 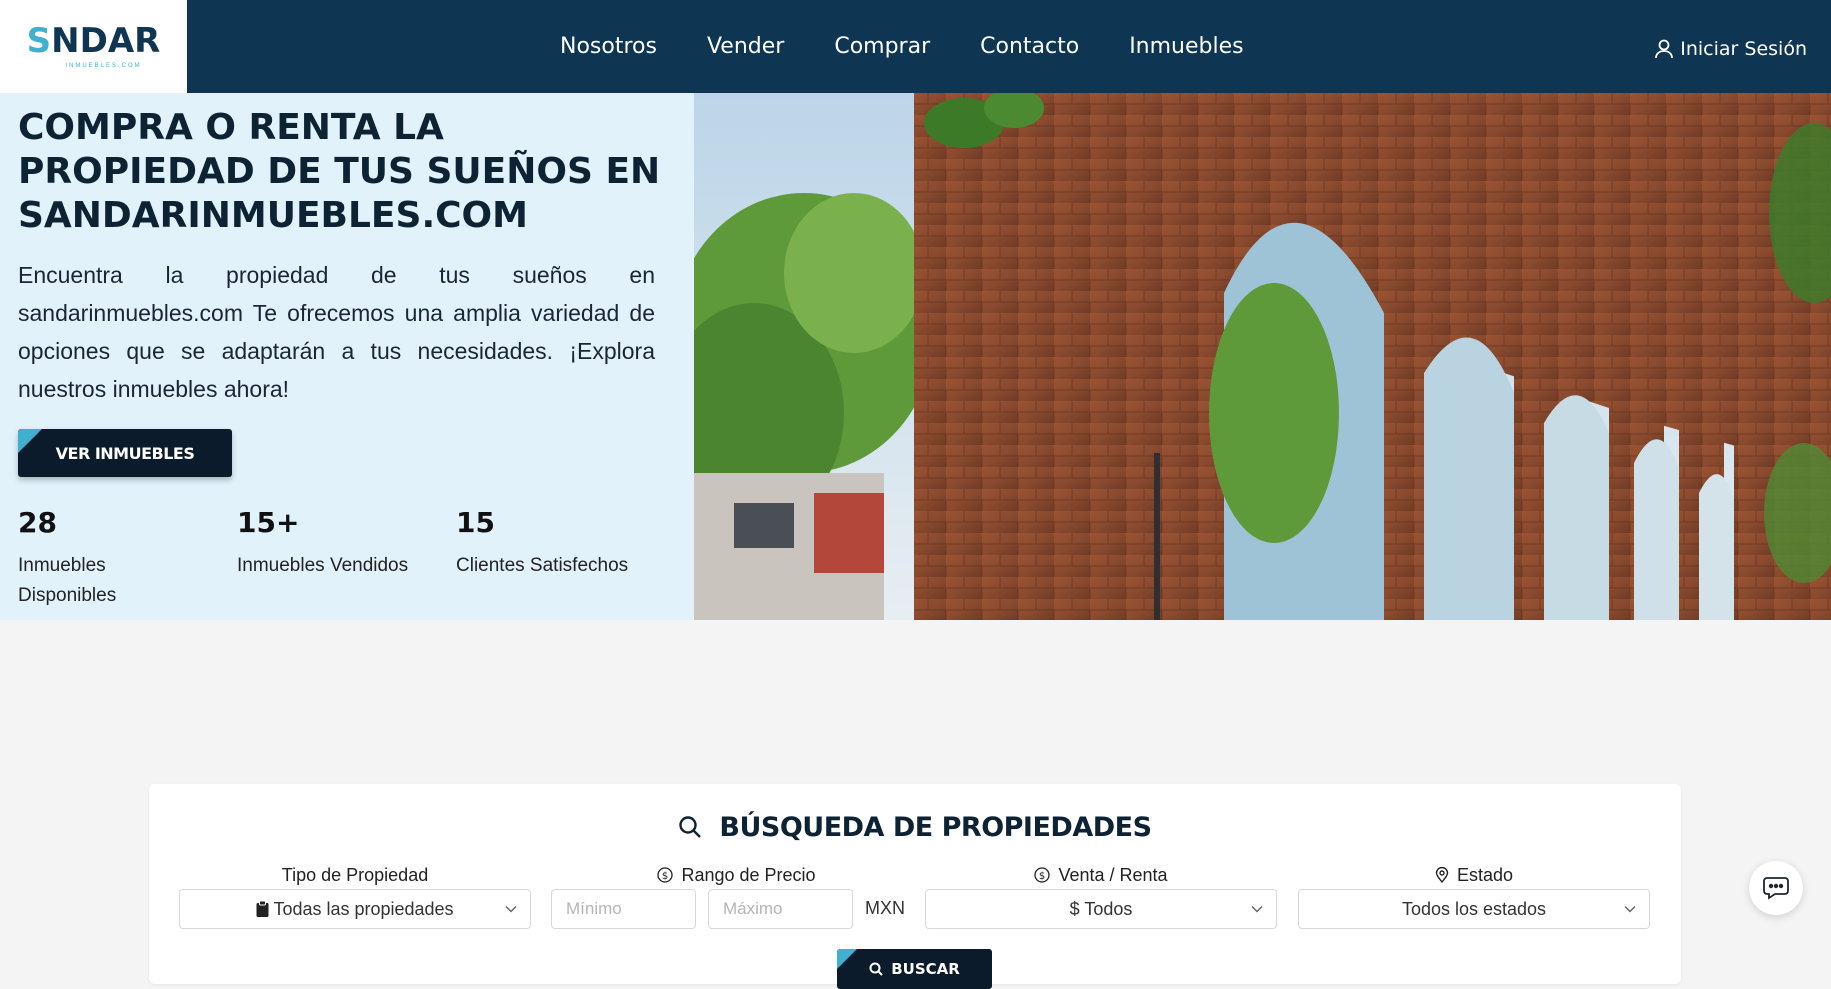 I want to click on state-value: Todos los estados, so click(x=1474, y=908).